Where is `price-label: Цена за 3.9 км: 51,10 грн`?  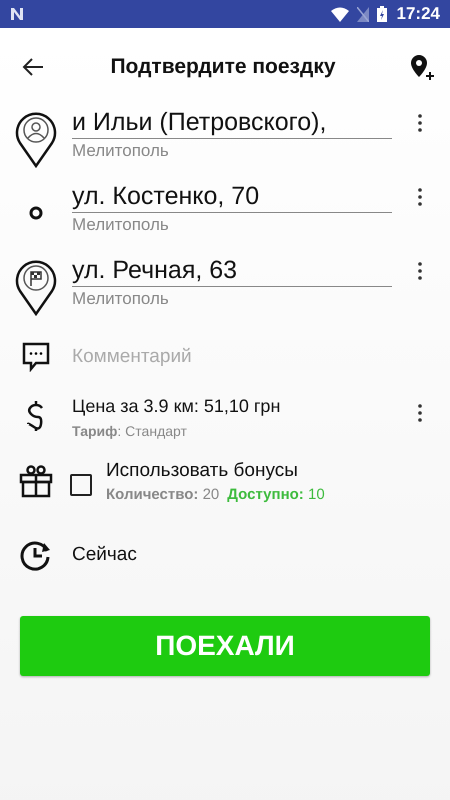
price-label: Цена за 3.9 км: 51,10 грн is located at coordinates (177, 406).